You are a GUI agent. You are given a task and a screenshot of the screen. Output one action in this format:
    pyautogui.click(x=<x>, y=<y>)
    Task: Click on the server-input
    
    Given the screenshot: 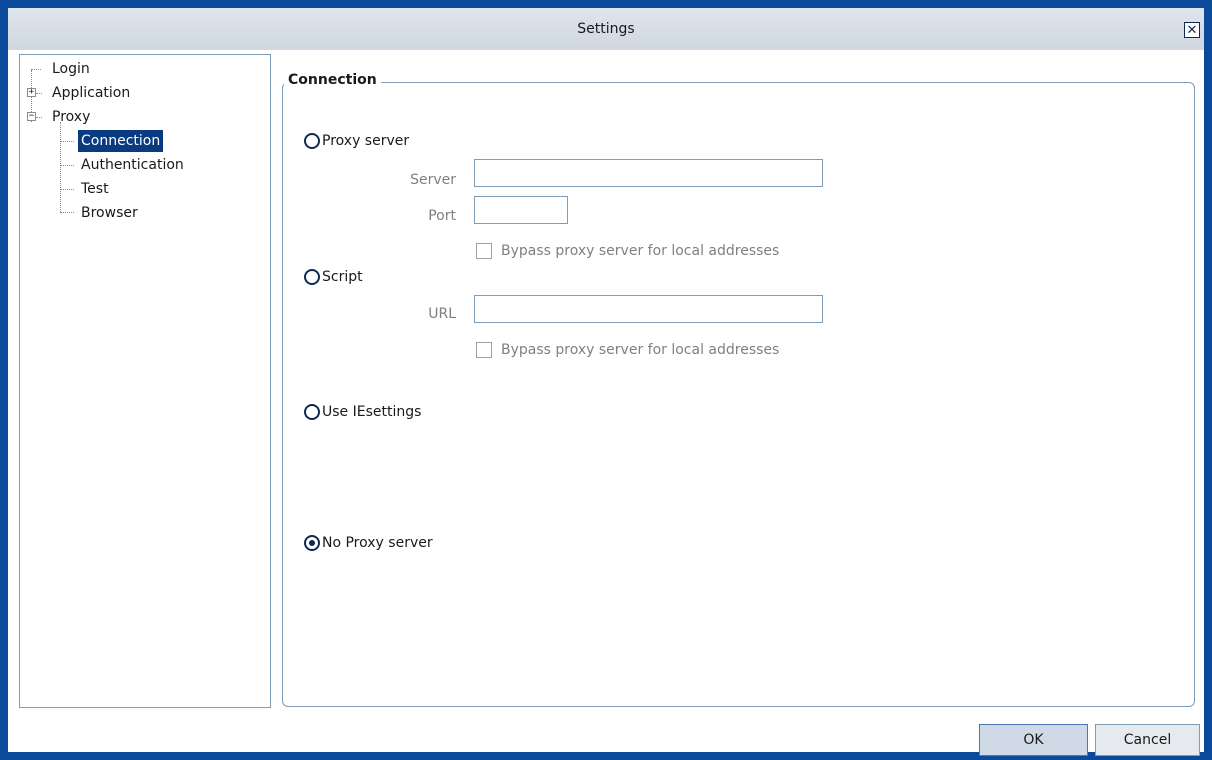 What is the action you would take?
    pyautogui.click(x=648, y=173)
    